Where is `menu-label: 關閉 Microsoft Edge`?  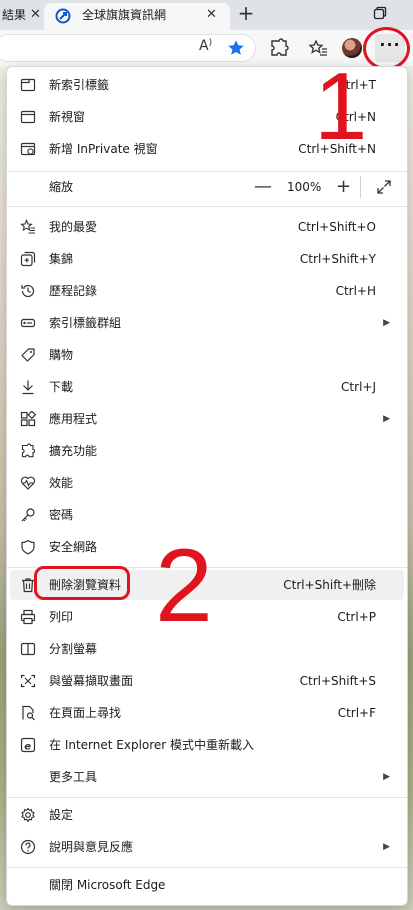 menu-label: 關閉 Microsoft Edge is located at coordinates (107, 885).